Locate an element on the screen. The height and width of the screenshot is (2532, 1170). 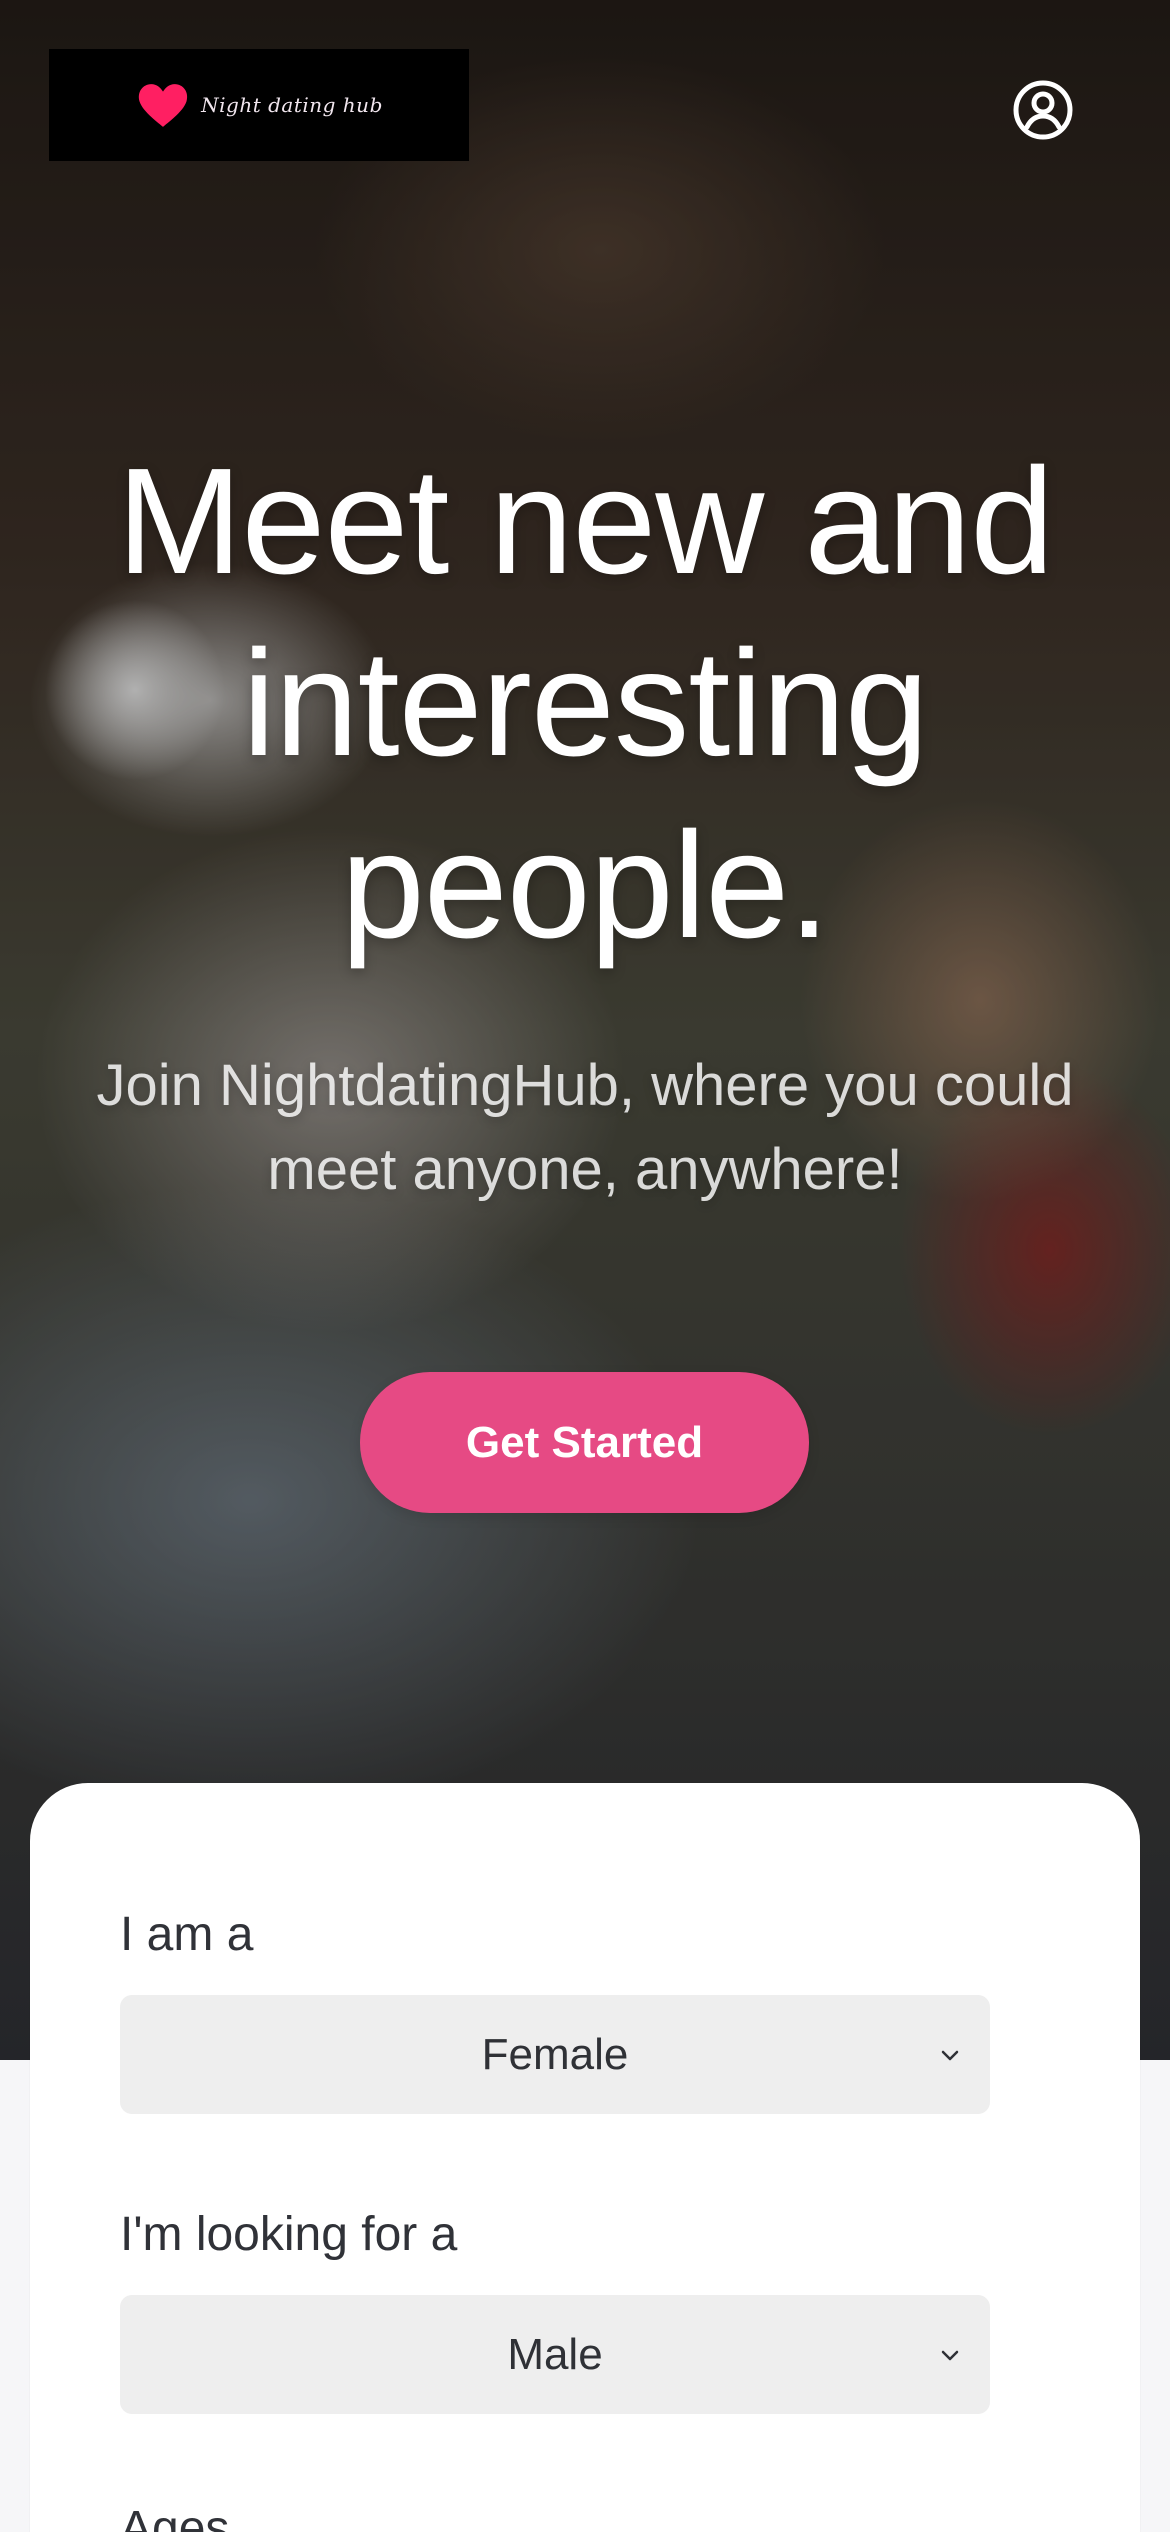
looking-for-selected-value: Male is located at coordinates (555, 2354).